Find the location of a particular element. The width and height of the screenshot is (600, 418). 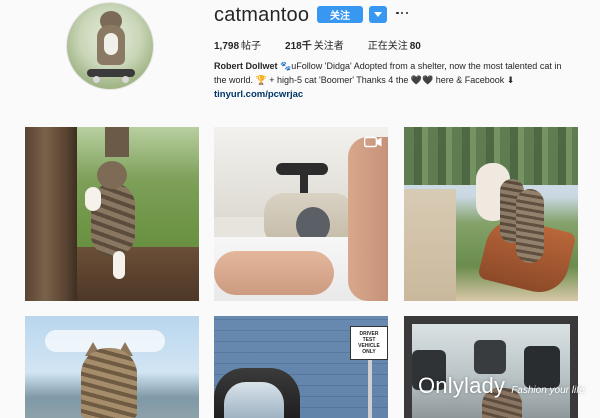

photo-sign: DRIVER TEST VEHICLE ONLY is located at coordinates (369, 343).